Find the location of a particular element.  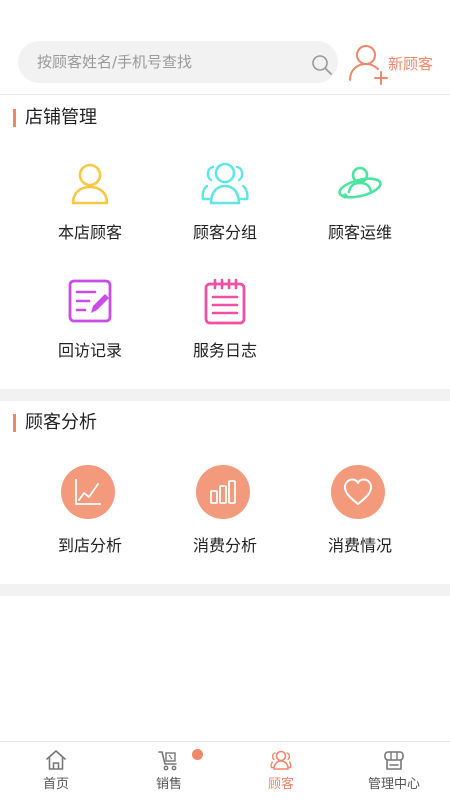

grid-item-service-log: 服务日志 is located at coordinates (220, 327).